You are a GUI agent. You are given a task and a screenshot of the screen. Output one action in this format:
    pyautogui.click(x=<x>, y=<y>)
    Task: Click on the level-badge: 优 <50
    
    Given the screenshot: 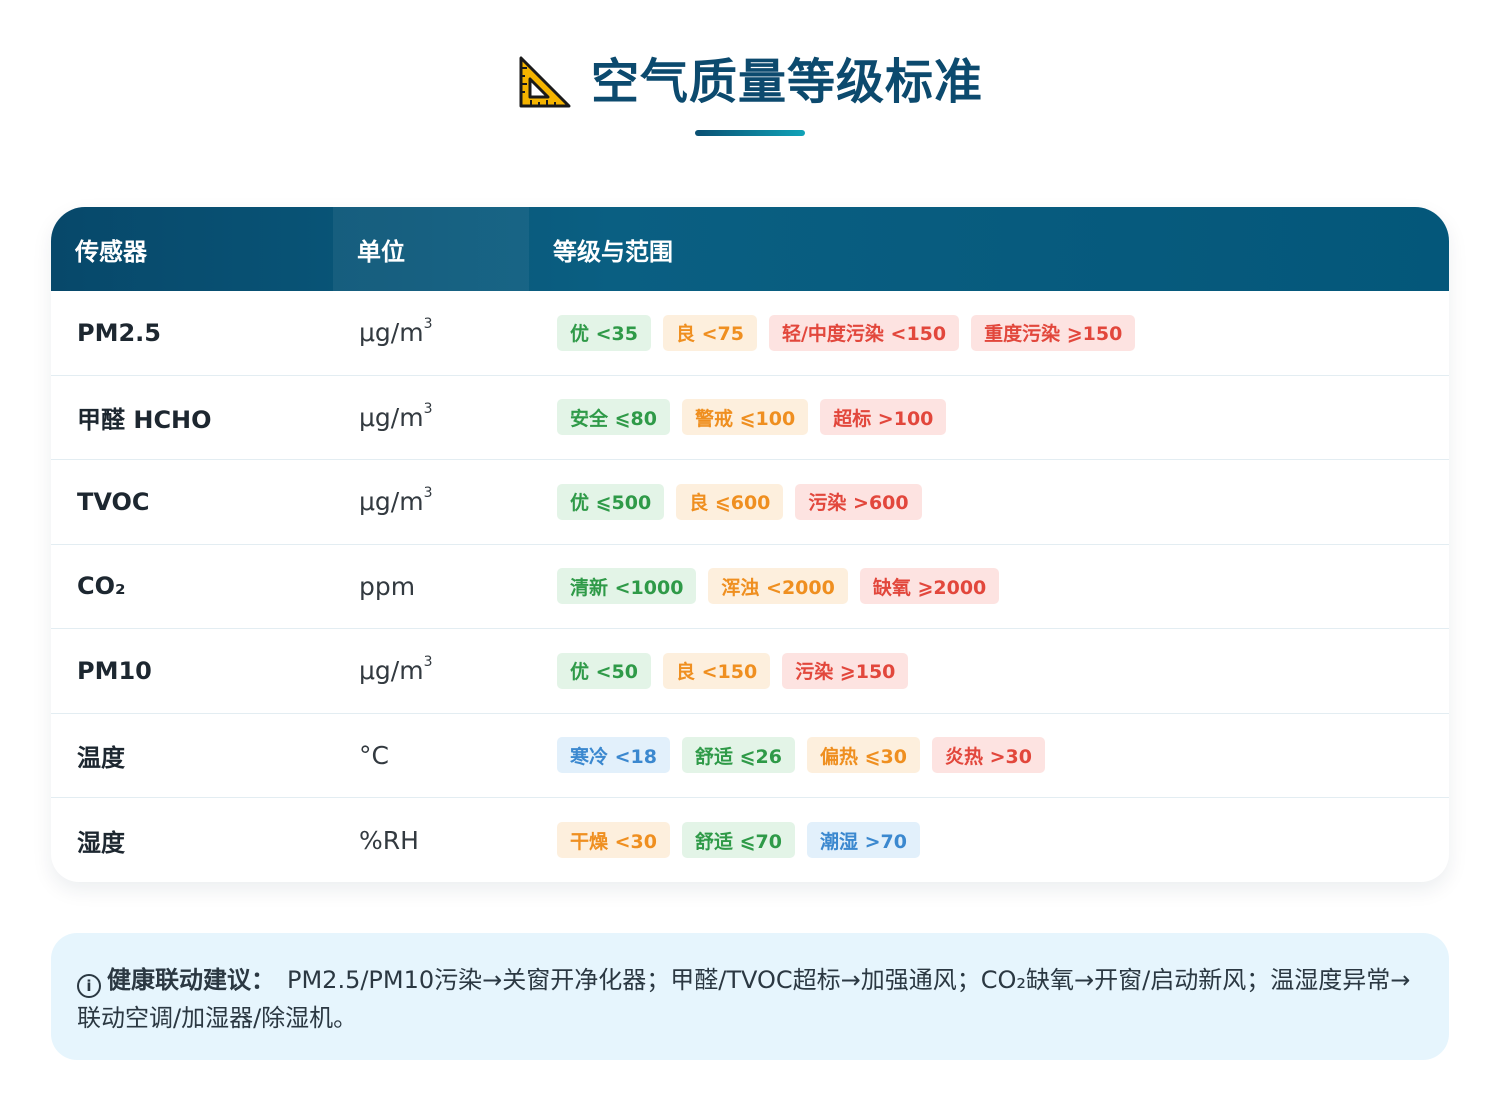 What is the action you would take?
    pyautogui.click(x=604, y=670)
    